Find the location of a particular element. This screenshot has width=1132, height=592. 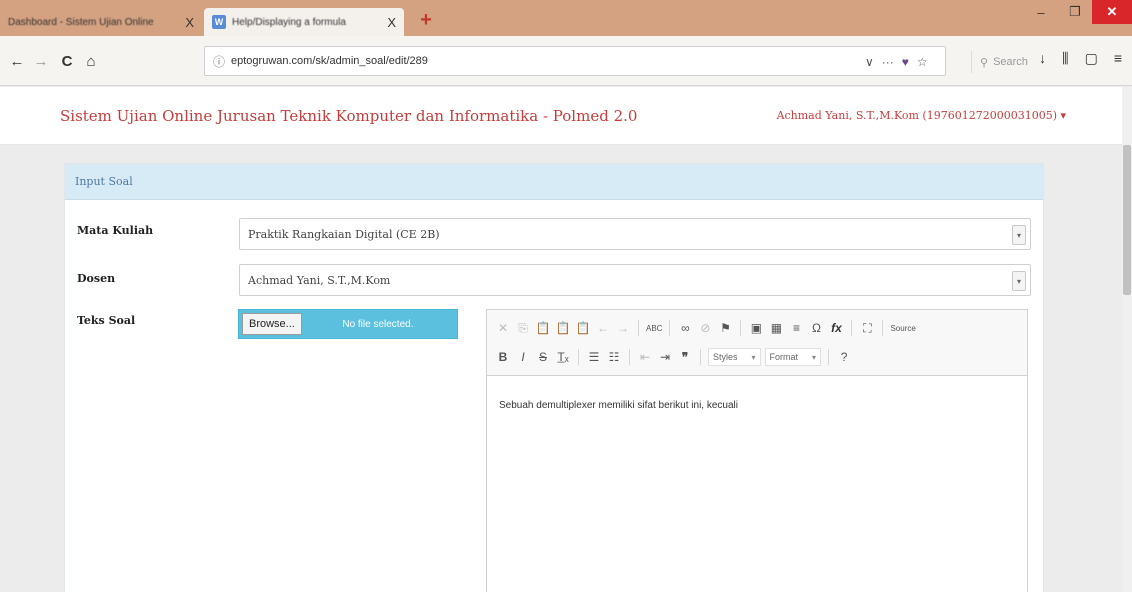

url-tools: ∨ ··· ♥ ☆ is located at coordinates (896, 62).